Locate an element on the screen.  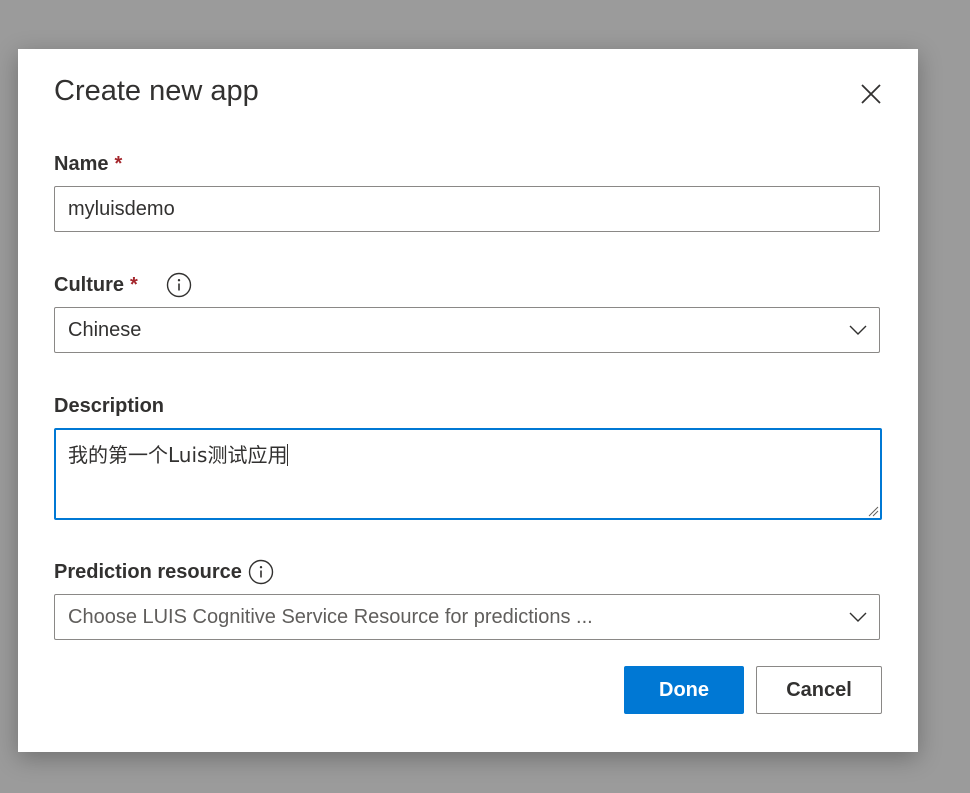
description-label: Description is located at coordinates (109, 406).